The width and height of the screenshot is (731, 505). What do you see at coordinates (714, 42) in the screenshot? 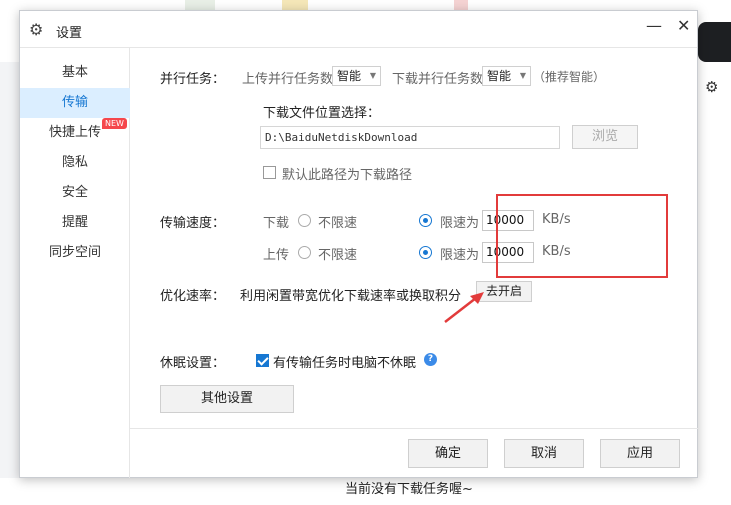
I see `background-dark-panel` at bounding box center [714, 42].